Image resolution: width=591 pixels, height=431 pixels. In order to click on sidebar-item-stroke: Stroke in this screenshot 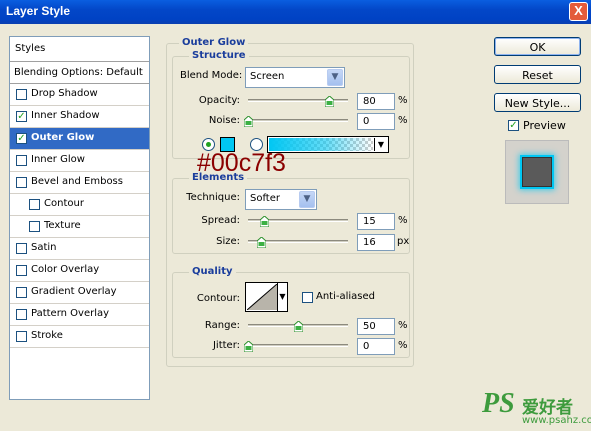, I will do `click(79, 337)`.